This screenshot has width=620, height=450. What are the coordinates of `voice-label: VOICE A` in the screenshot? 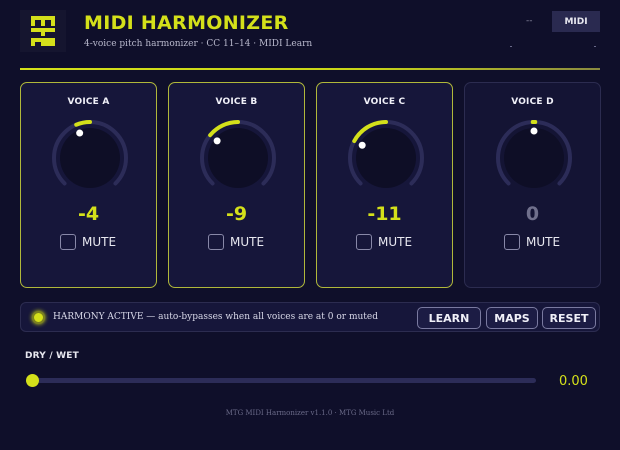 It's located at (88, 102).